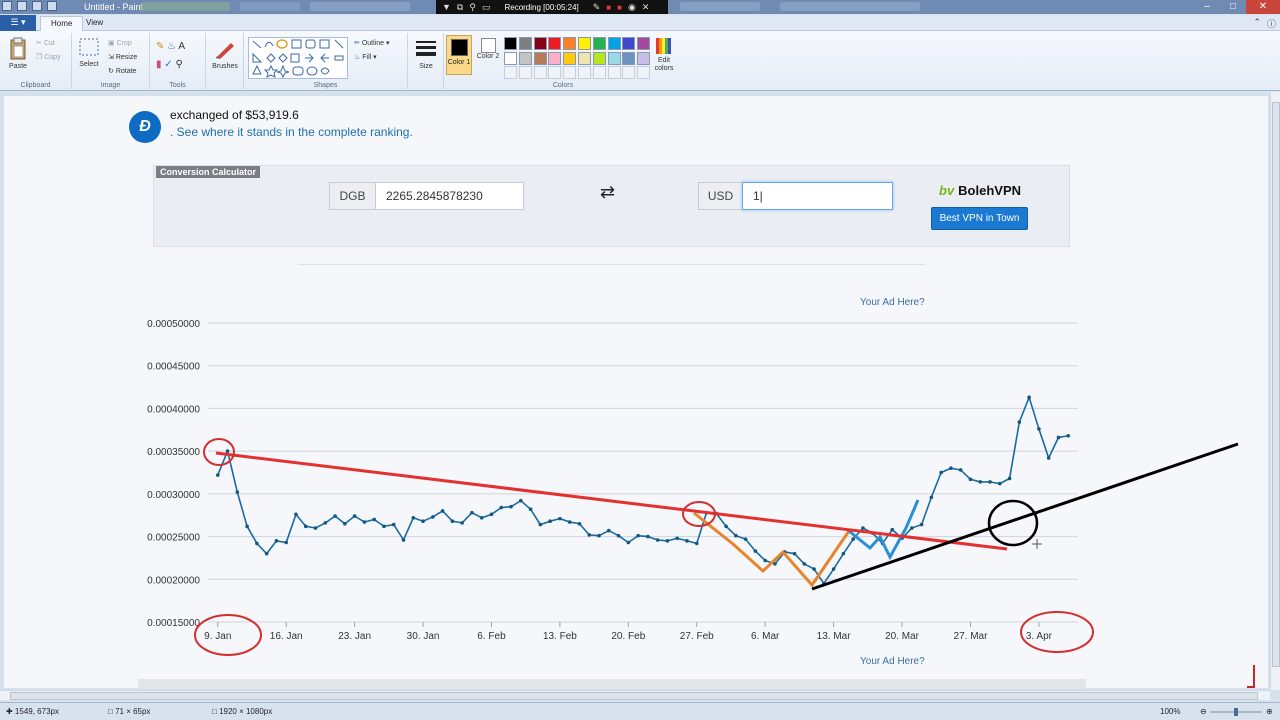 The width and height of the screenshot is (1280, 720). Describe the element at coordinates (173, 538) in the screenshot. I see `y-tick-label: 0.00025000` at that location.